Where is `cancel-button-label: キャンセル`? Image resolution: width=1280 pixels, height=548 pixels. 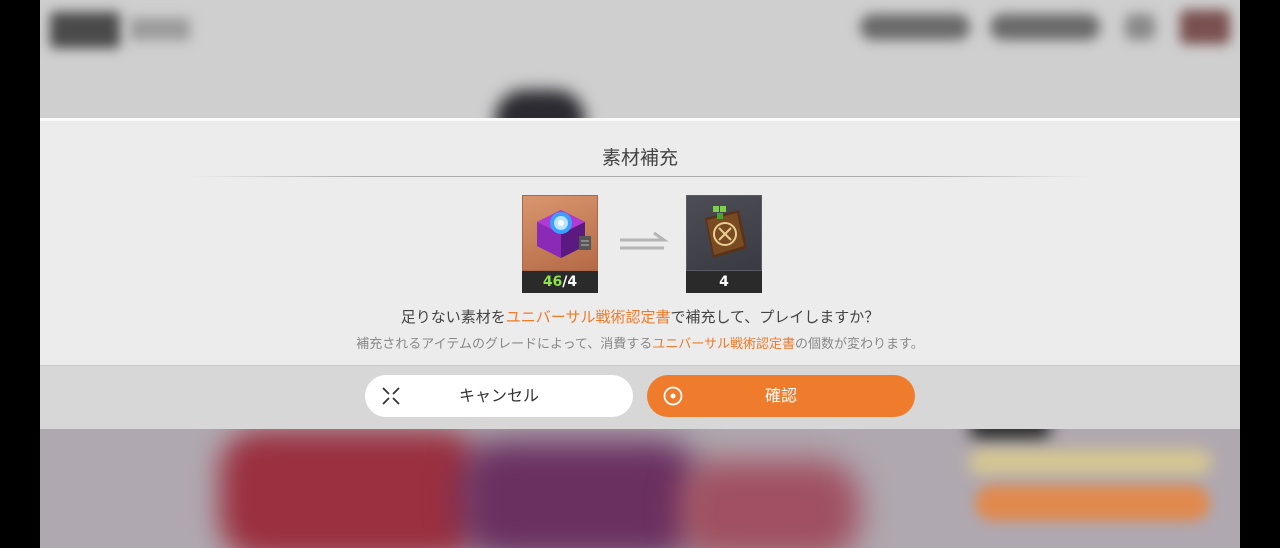 cancel-button-label: キャンセル is located at coordinates (498, 395).